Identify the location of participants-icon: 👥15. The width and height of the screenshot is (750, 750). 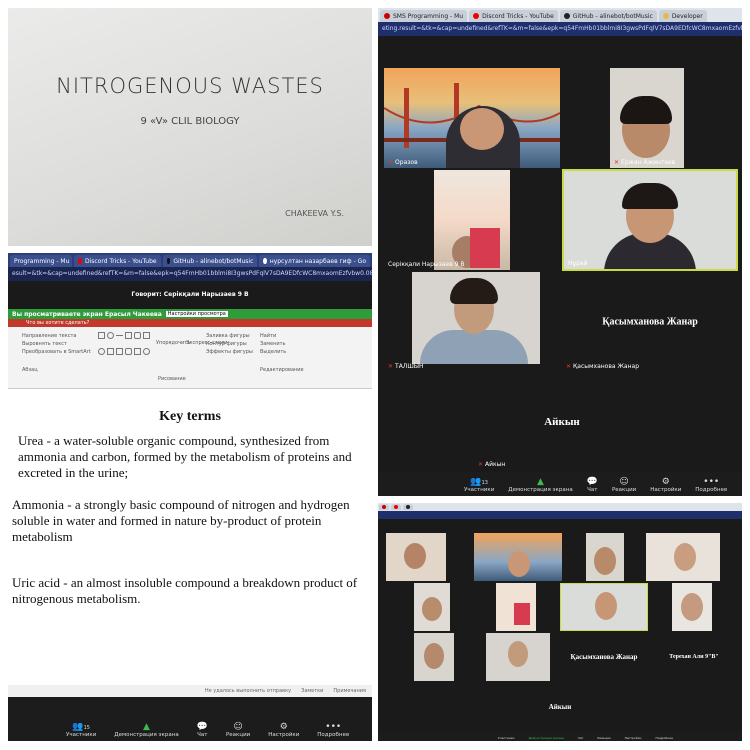
(81, 727).